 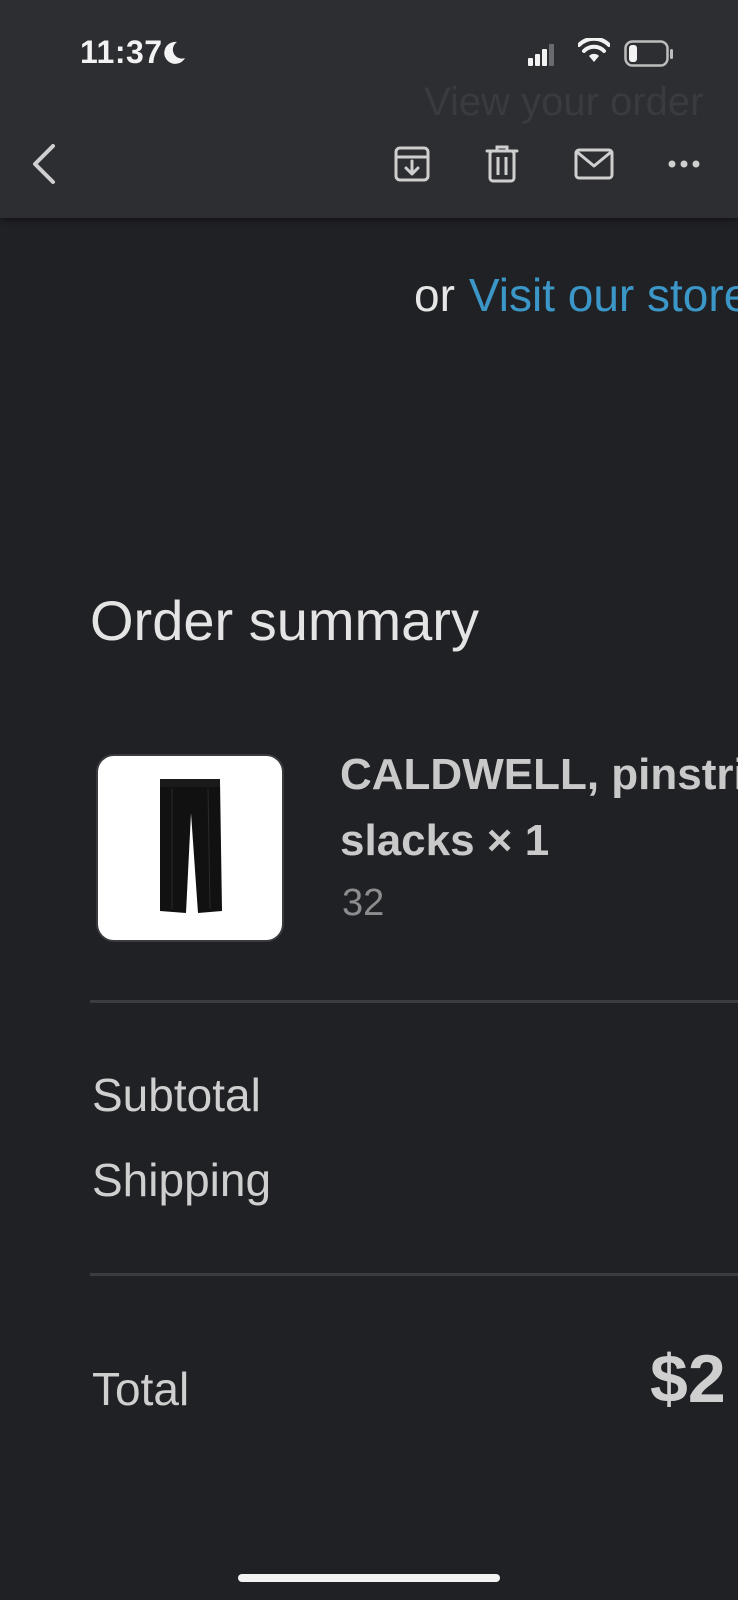 What do you see at coordinates (141, 1389) in the screenshot?
I see `total-label: Total` at bounding box center [141, 1389].